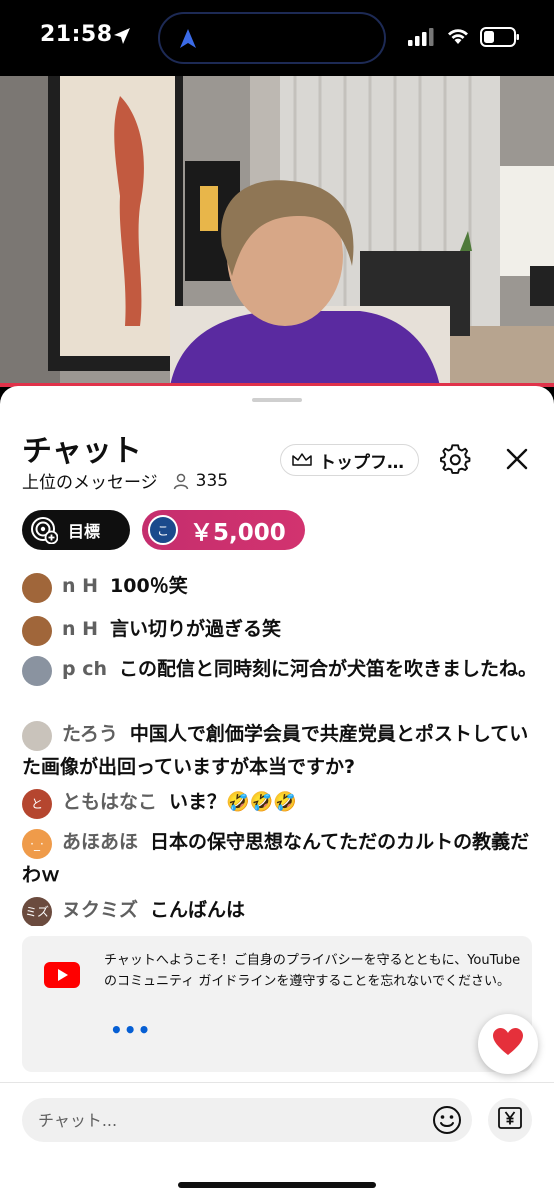 Image resolution: width=554 pixels, height=1200 pixels. I want to click on list-item: n H 100％笑, so click(281, 586).